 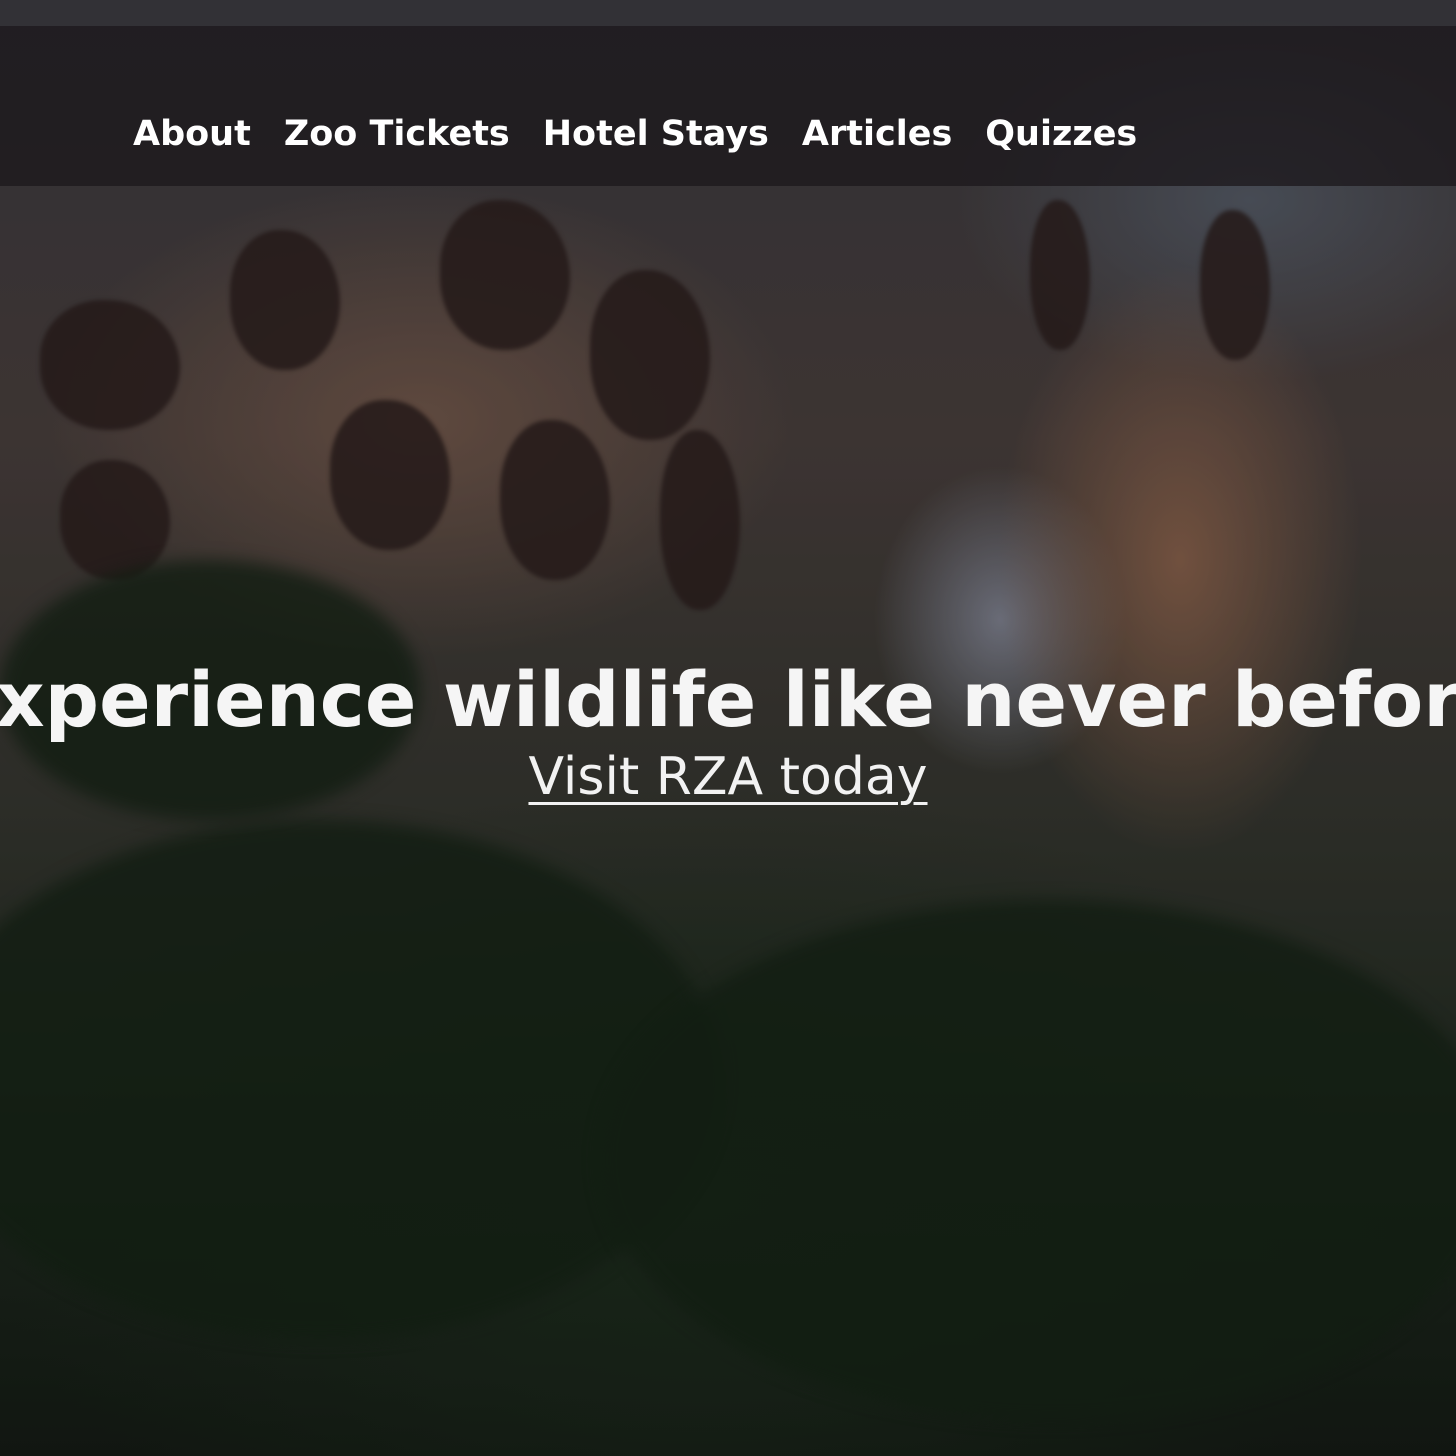 What do you see at coordinates (1061, 134) in the screenshot?
I see `nav-link-quizzes: Quizzes` at bounding box center [1061, 134].